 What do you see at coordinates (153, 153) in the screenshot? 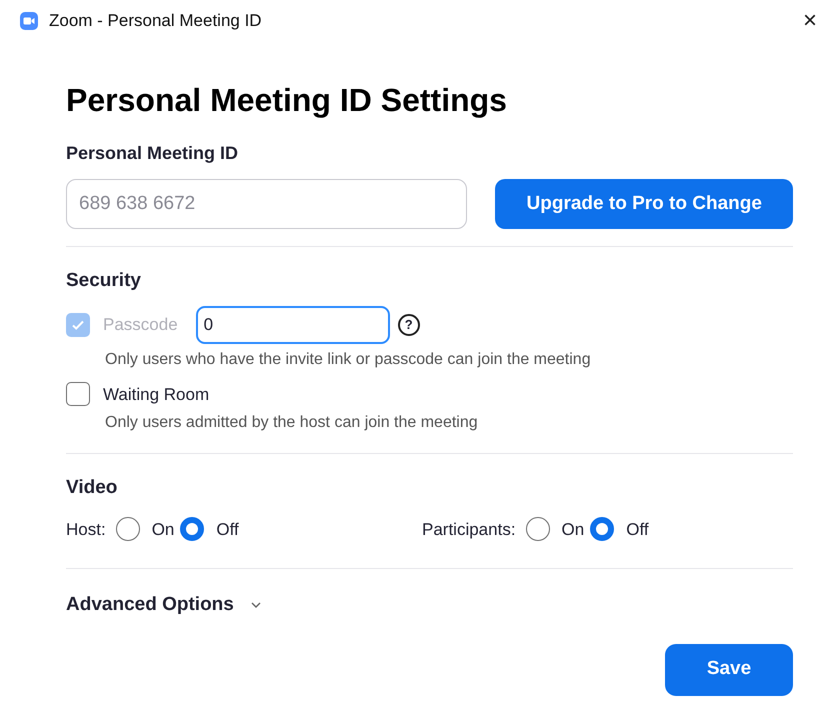
I see `field-label: Personal Meeting ID` at bounding box center [153, 153].